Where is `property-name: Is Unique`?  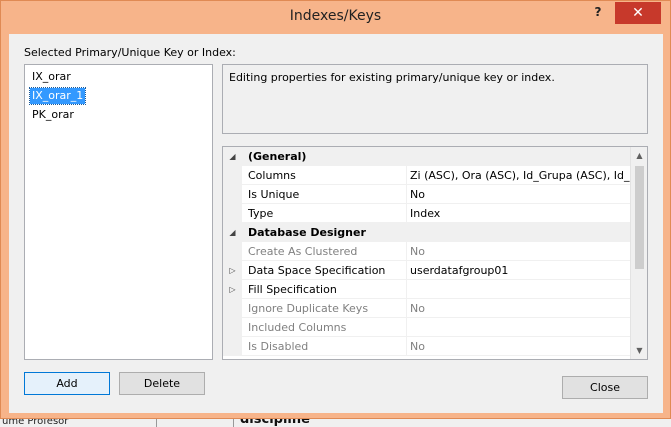
property-name: Is Unique is located at coordinates (274, 194).